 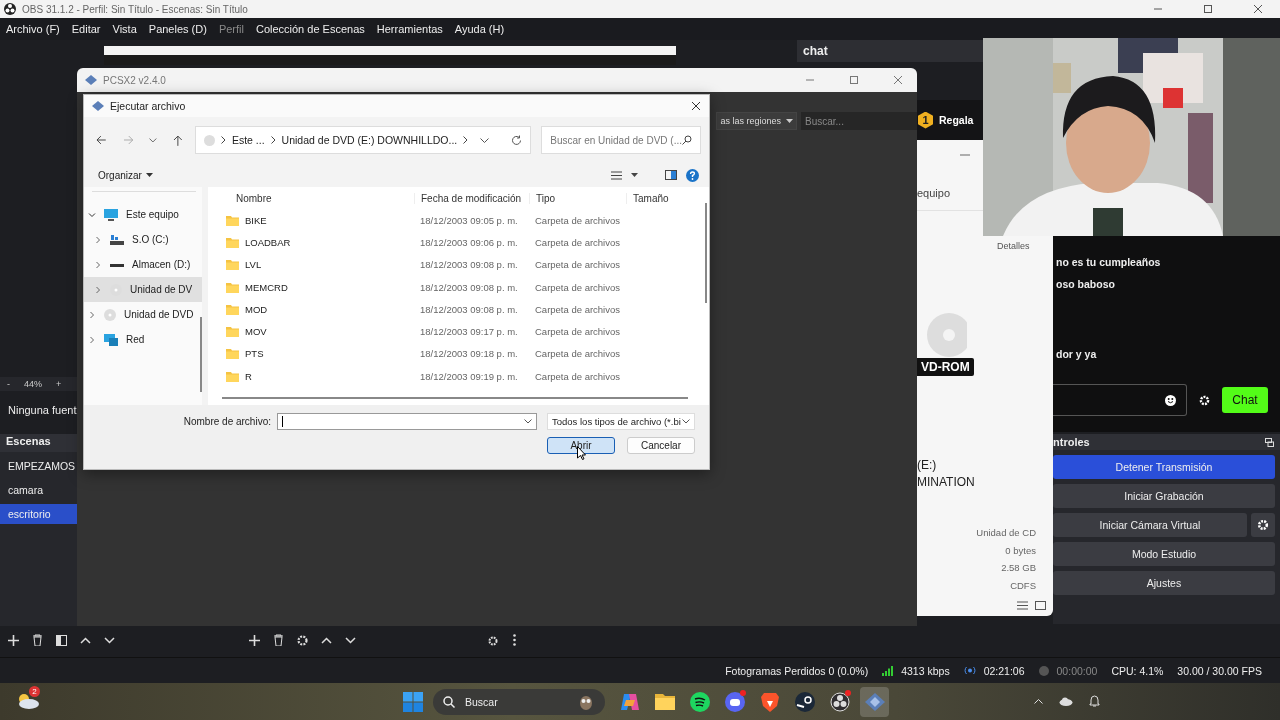 I want to click on file-name-cell: LVL, so click(x=311, y=265).